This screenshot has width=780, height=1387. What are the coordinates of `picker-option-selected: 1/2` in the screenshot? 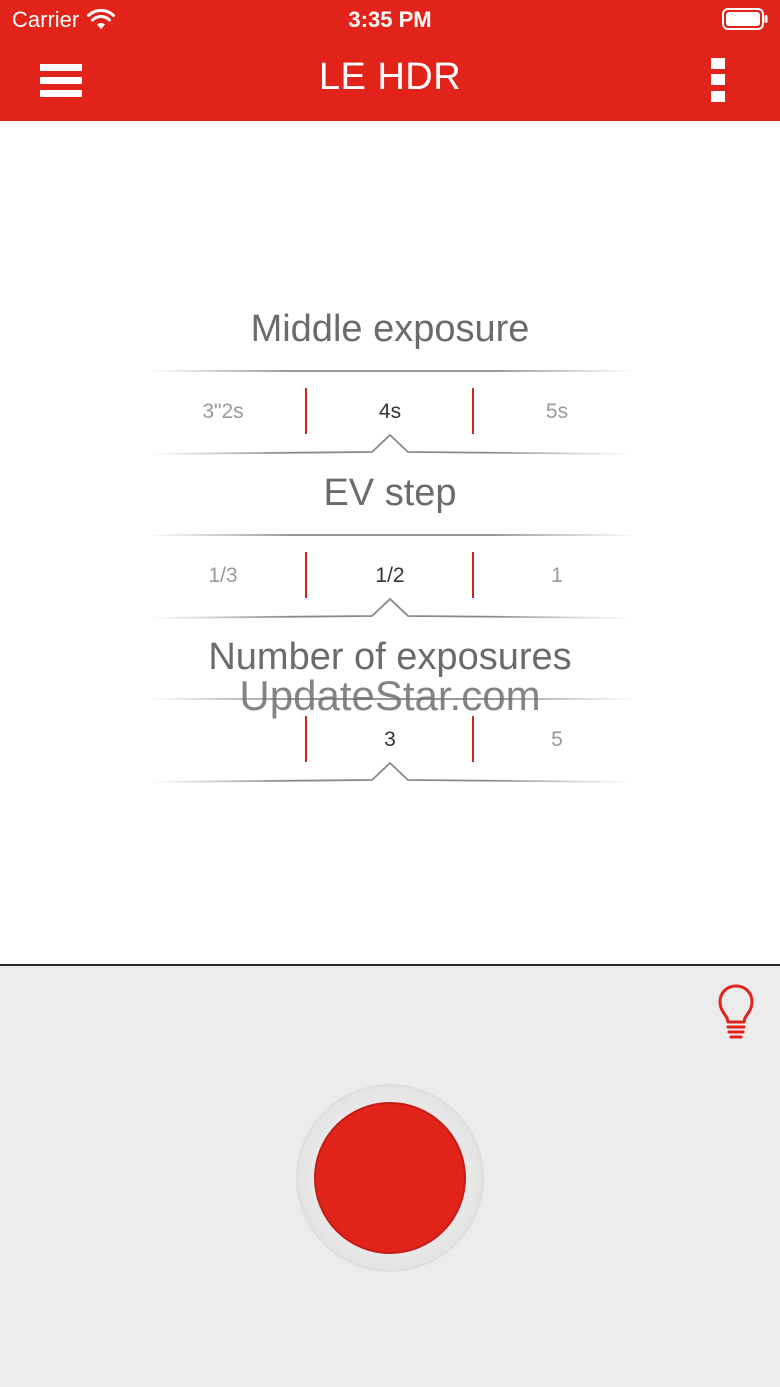 It's located at (390, 576).